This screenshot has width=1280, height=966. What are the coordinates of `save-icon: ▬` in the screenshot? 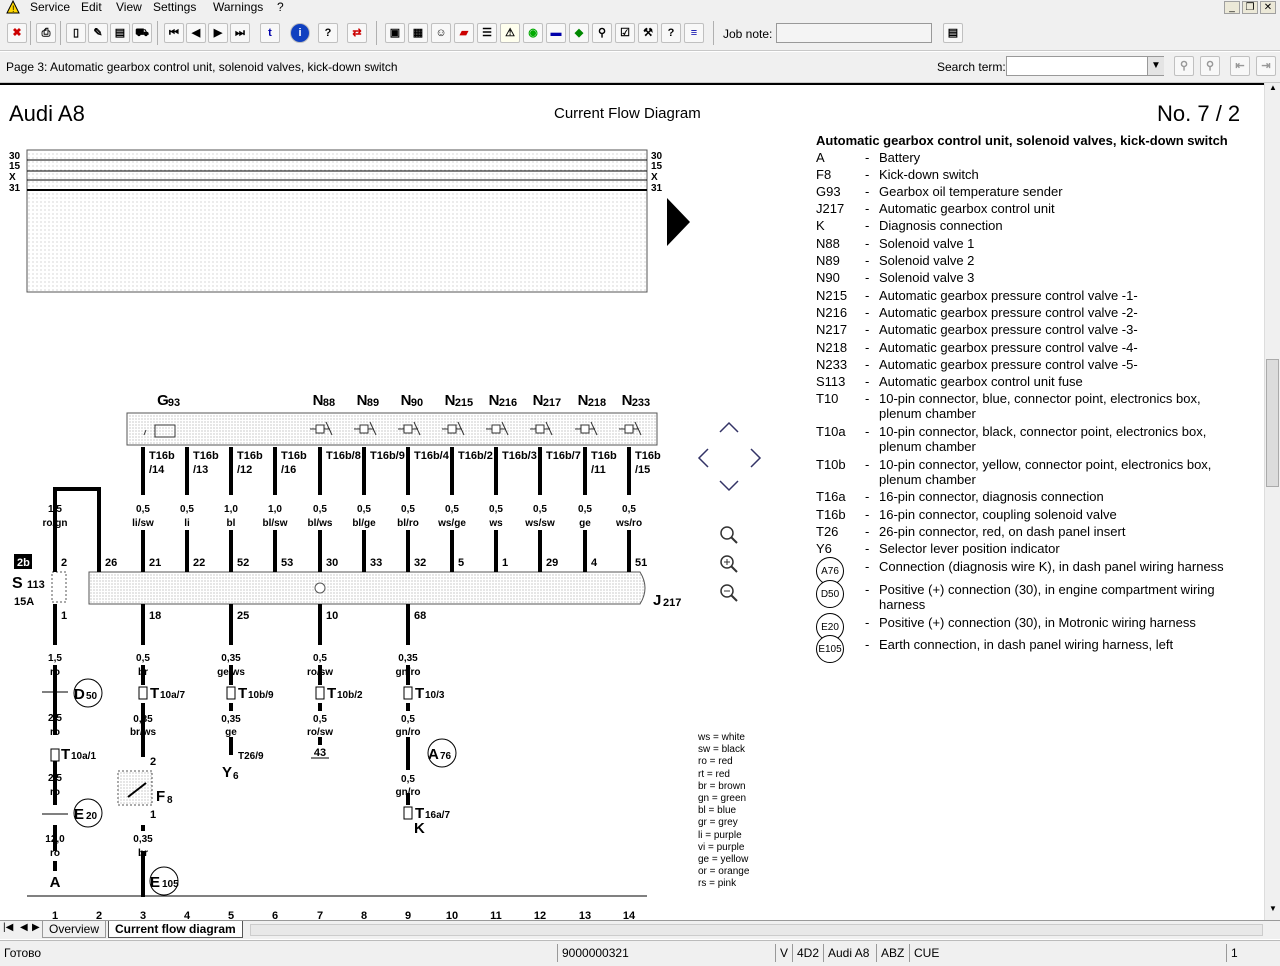 It's located at (556, 33).